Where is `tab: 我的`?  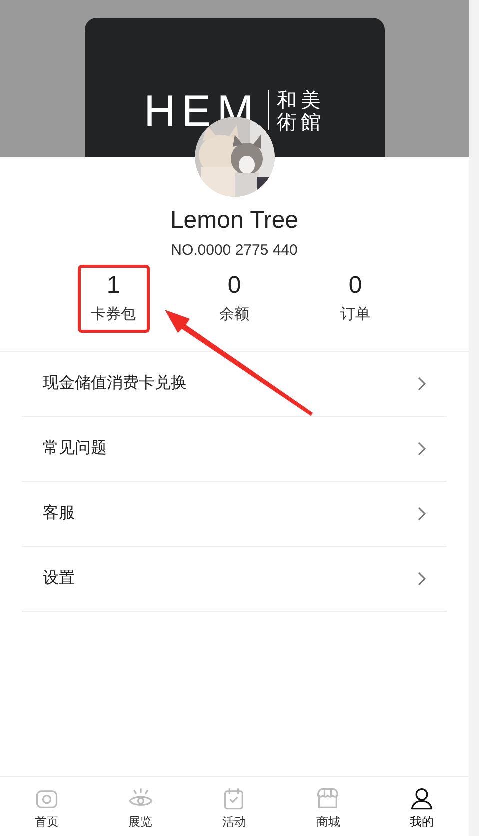
tab: 我的 is located at coordinates (422, 806).